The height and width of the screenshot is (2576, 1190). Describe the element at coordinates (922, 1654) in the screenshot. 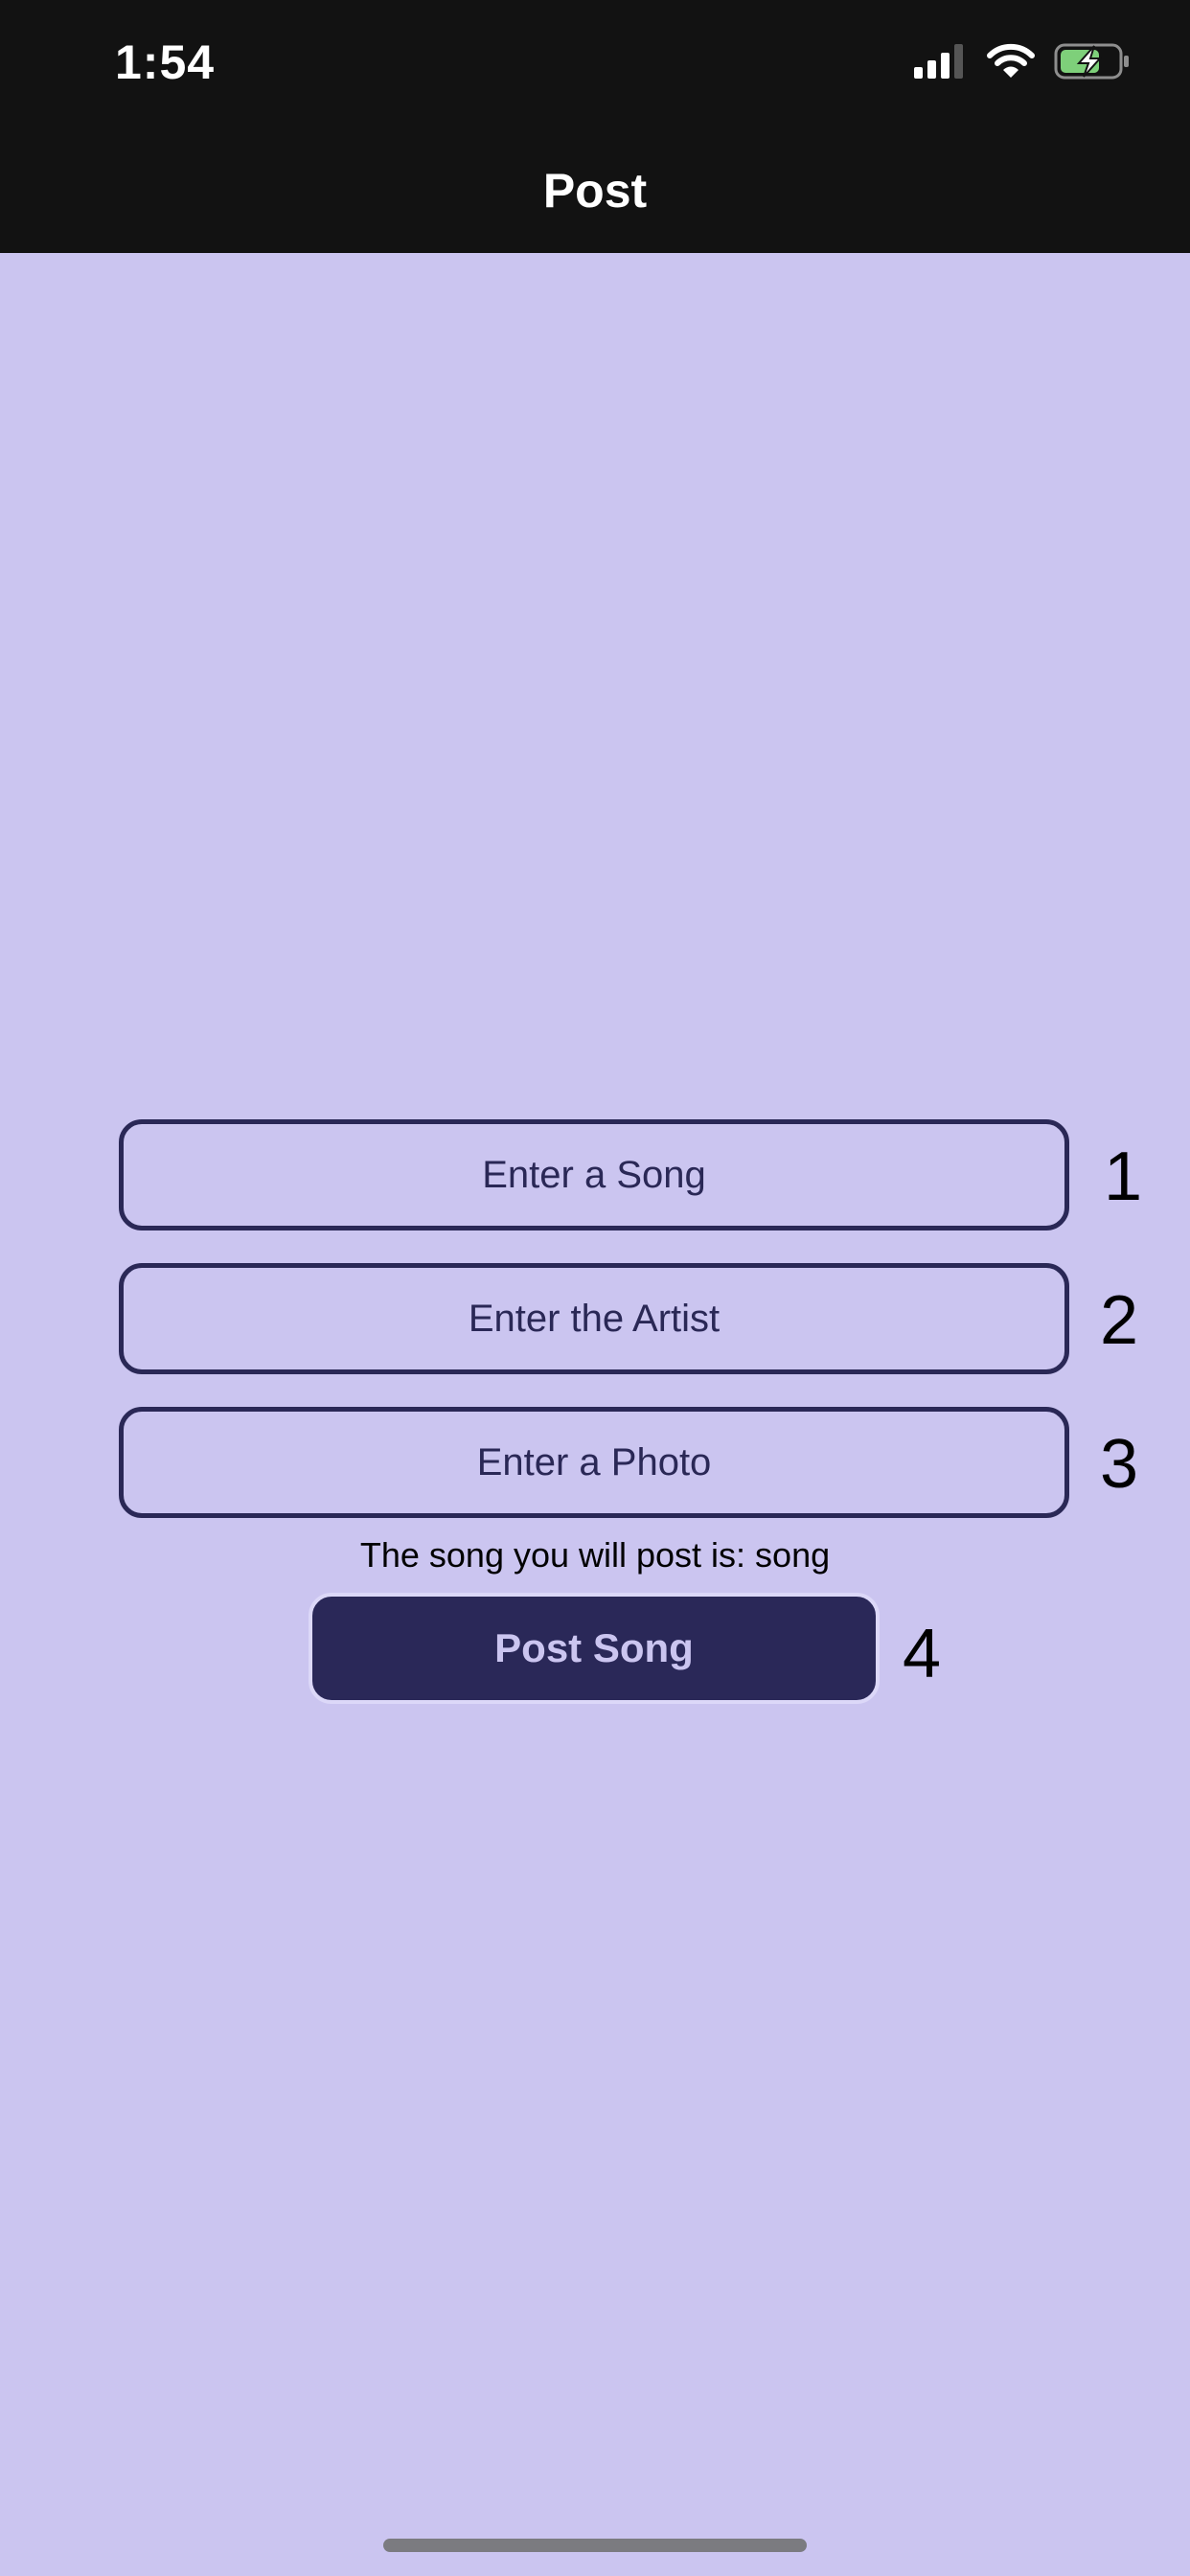

I see `annotation-number-4: 4` at that location.